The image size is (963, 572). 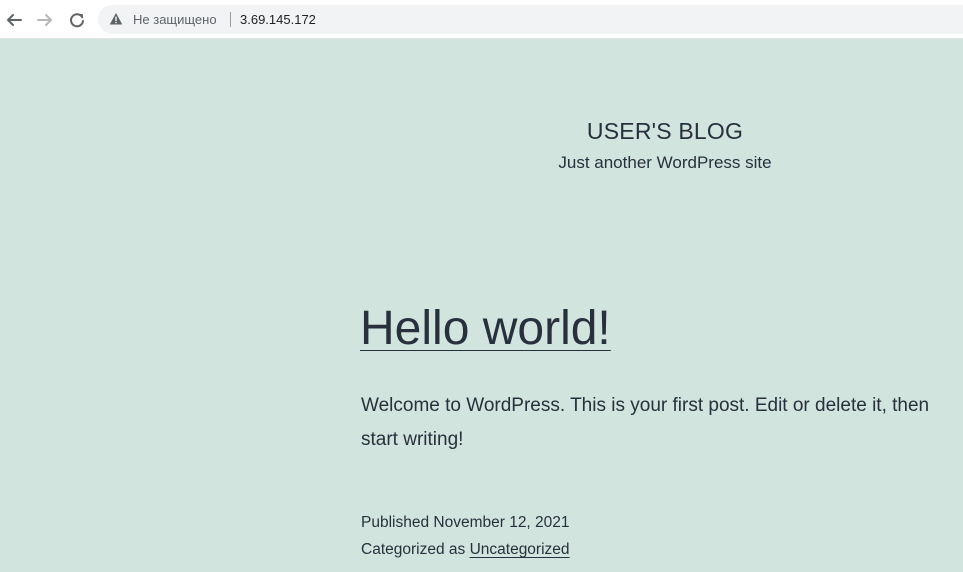 What do you see at coordinates (278, 19) in the screenshot?
I see `url-text: 3.69.145.172` at bounding box center [278, 19].